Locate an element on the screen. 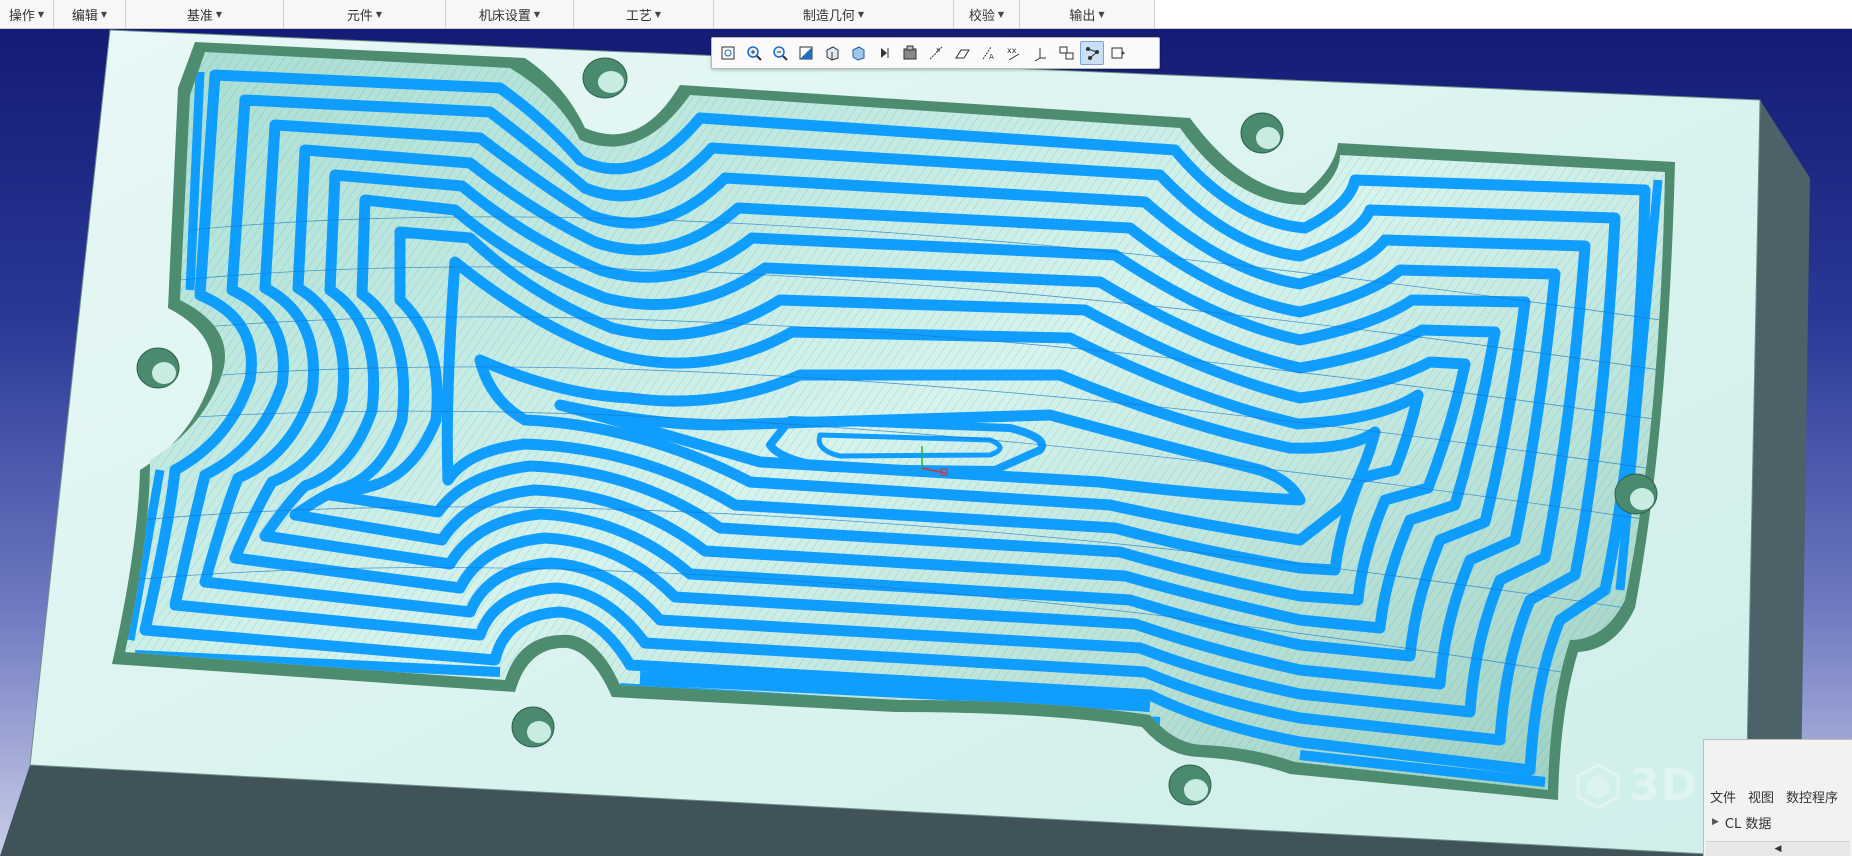  svg-text: x is located at coordinates (938, 50).